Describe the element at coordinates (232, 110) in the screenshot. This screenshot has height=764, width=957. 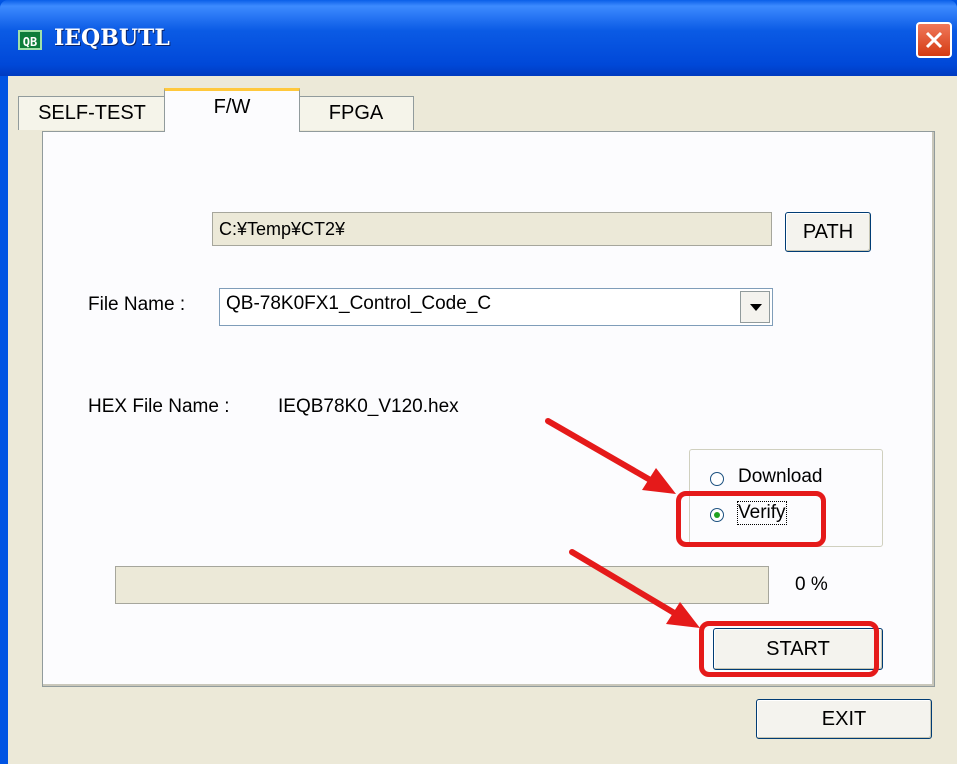
I see `tab-fw: F/W` at that location.